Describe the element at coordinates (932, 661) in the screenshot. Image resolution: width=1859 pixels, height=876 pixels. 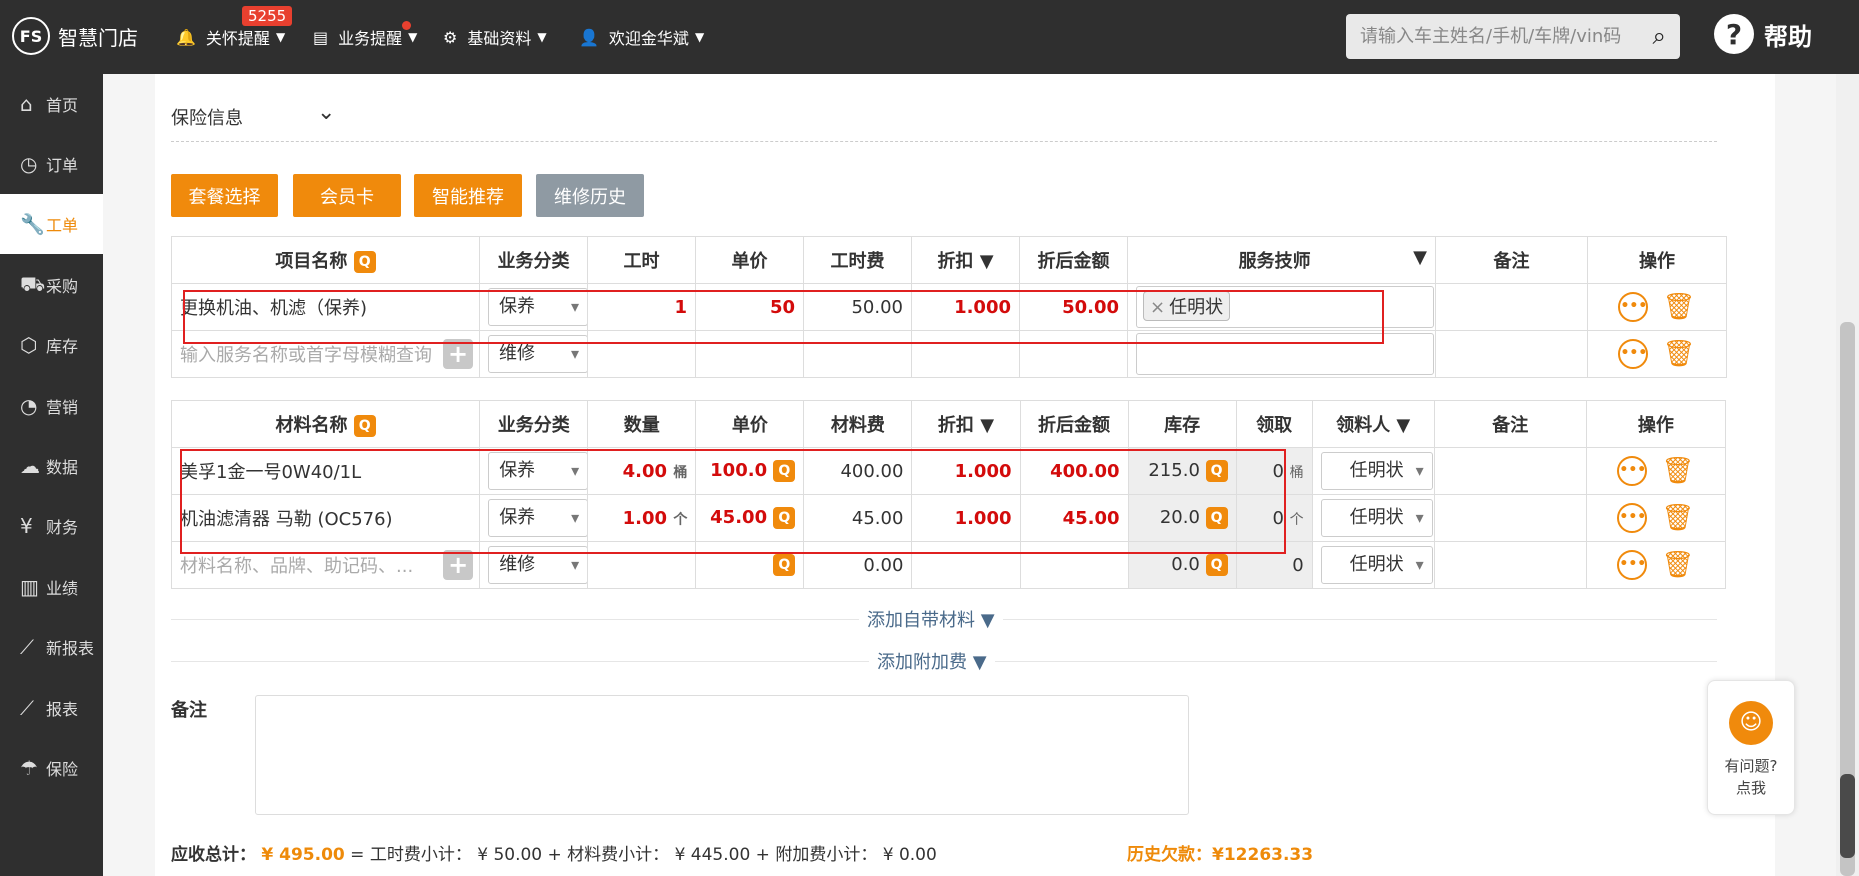
I see `add-extra-fee-link: 添加附加费 ▼` at that location.